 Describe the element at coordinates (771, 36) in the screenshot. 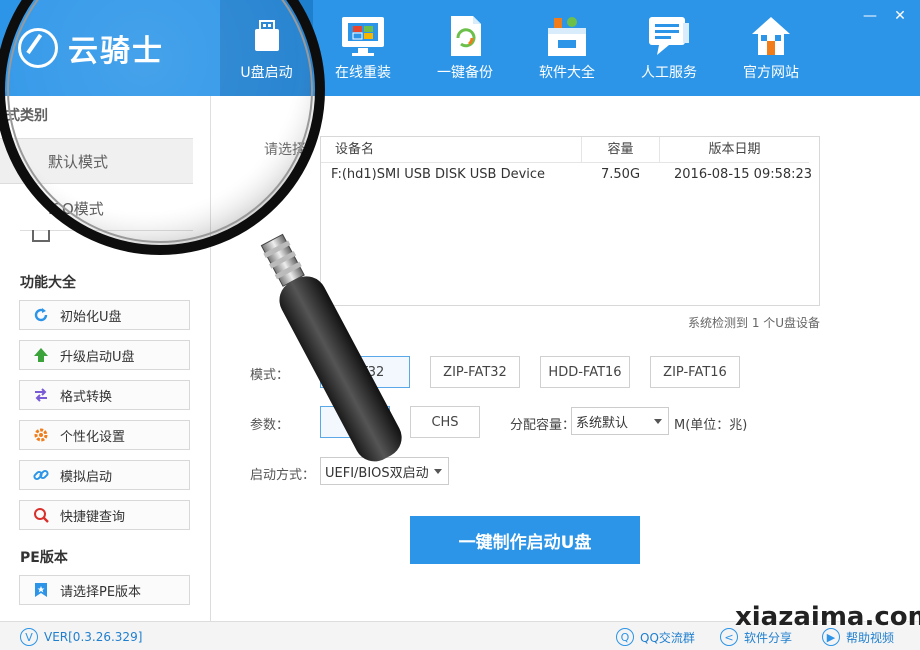

I see `home-icon` at that location.